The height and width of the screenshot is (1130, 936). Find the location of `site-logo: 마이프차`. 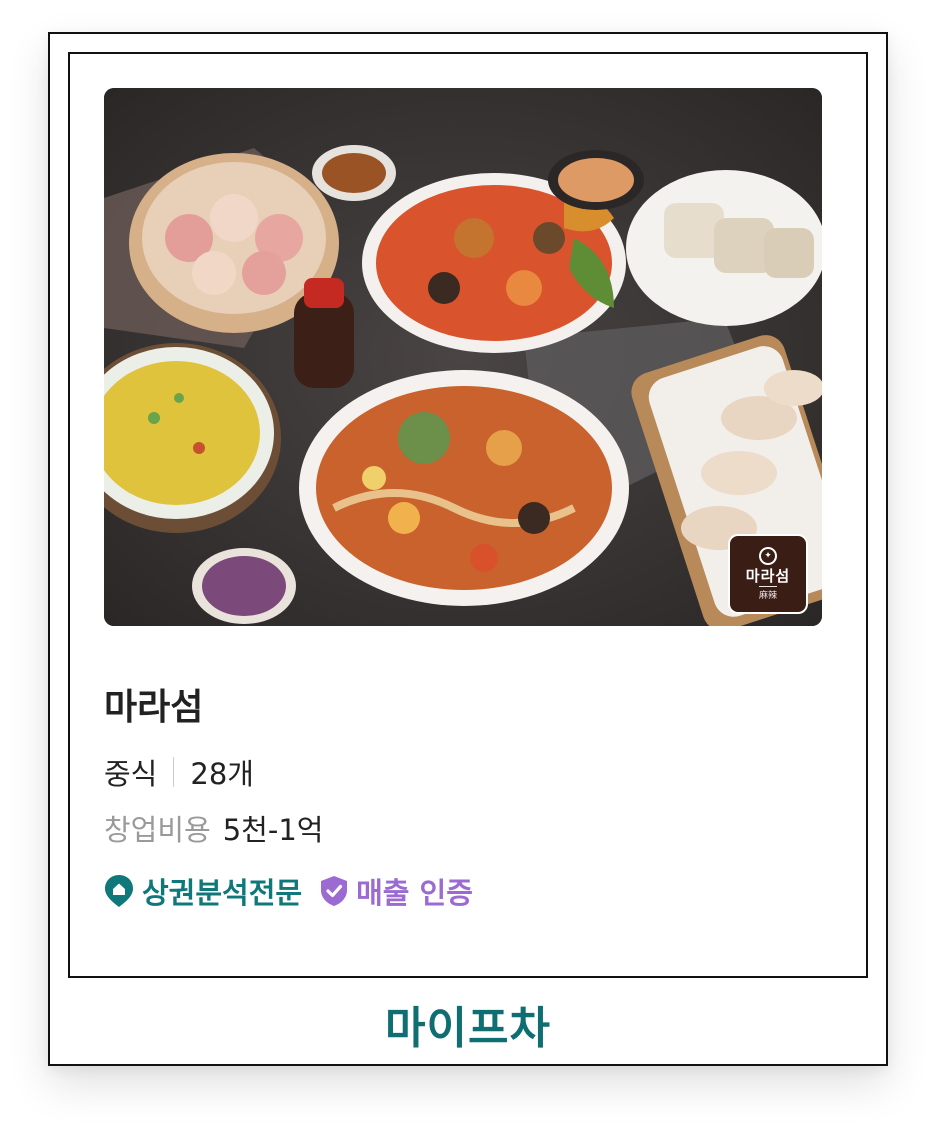

site-logo: 마이프차 is located at coordinates (468, 1024).